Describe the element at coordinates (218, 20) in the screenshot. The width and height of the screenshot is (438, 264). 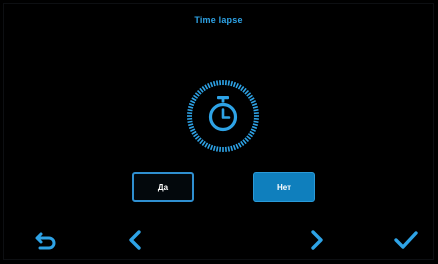
I see `page-title: Time lapse` at that location.